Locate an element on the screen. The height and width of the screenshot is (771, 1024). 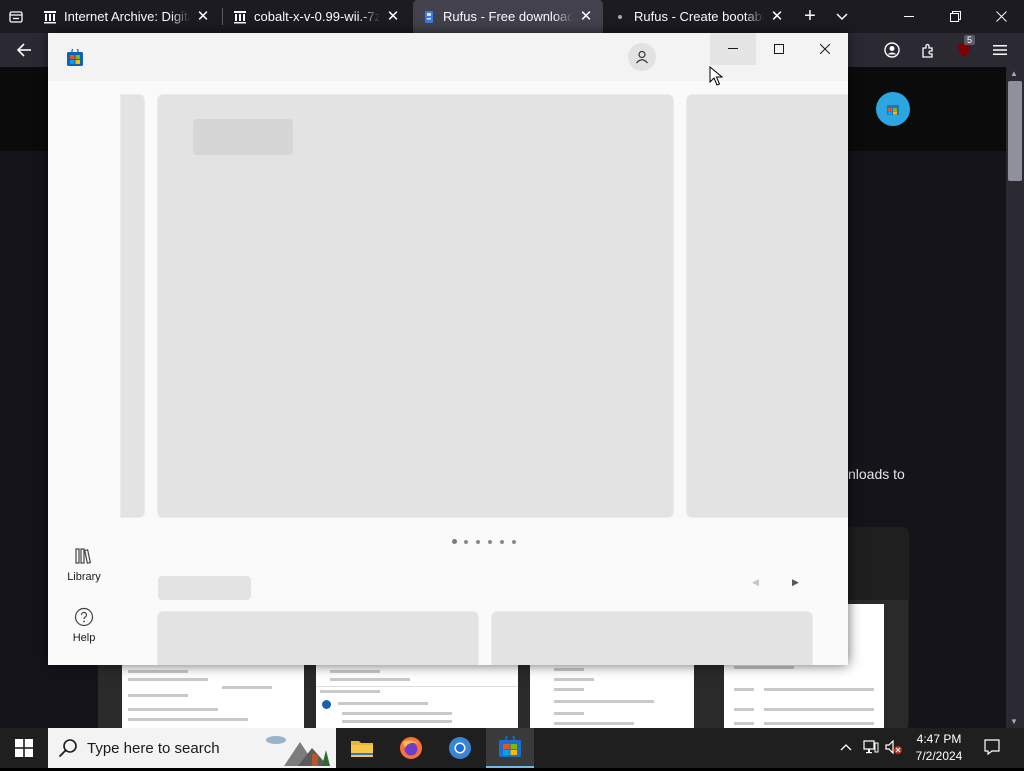
scroll-right-icon: ▶ is located at coordinates (795, 582).